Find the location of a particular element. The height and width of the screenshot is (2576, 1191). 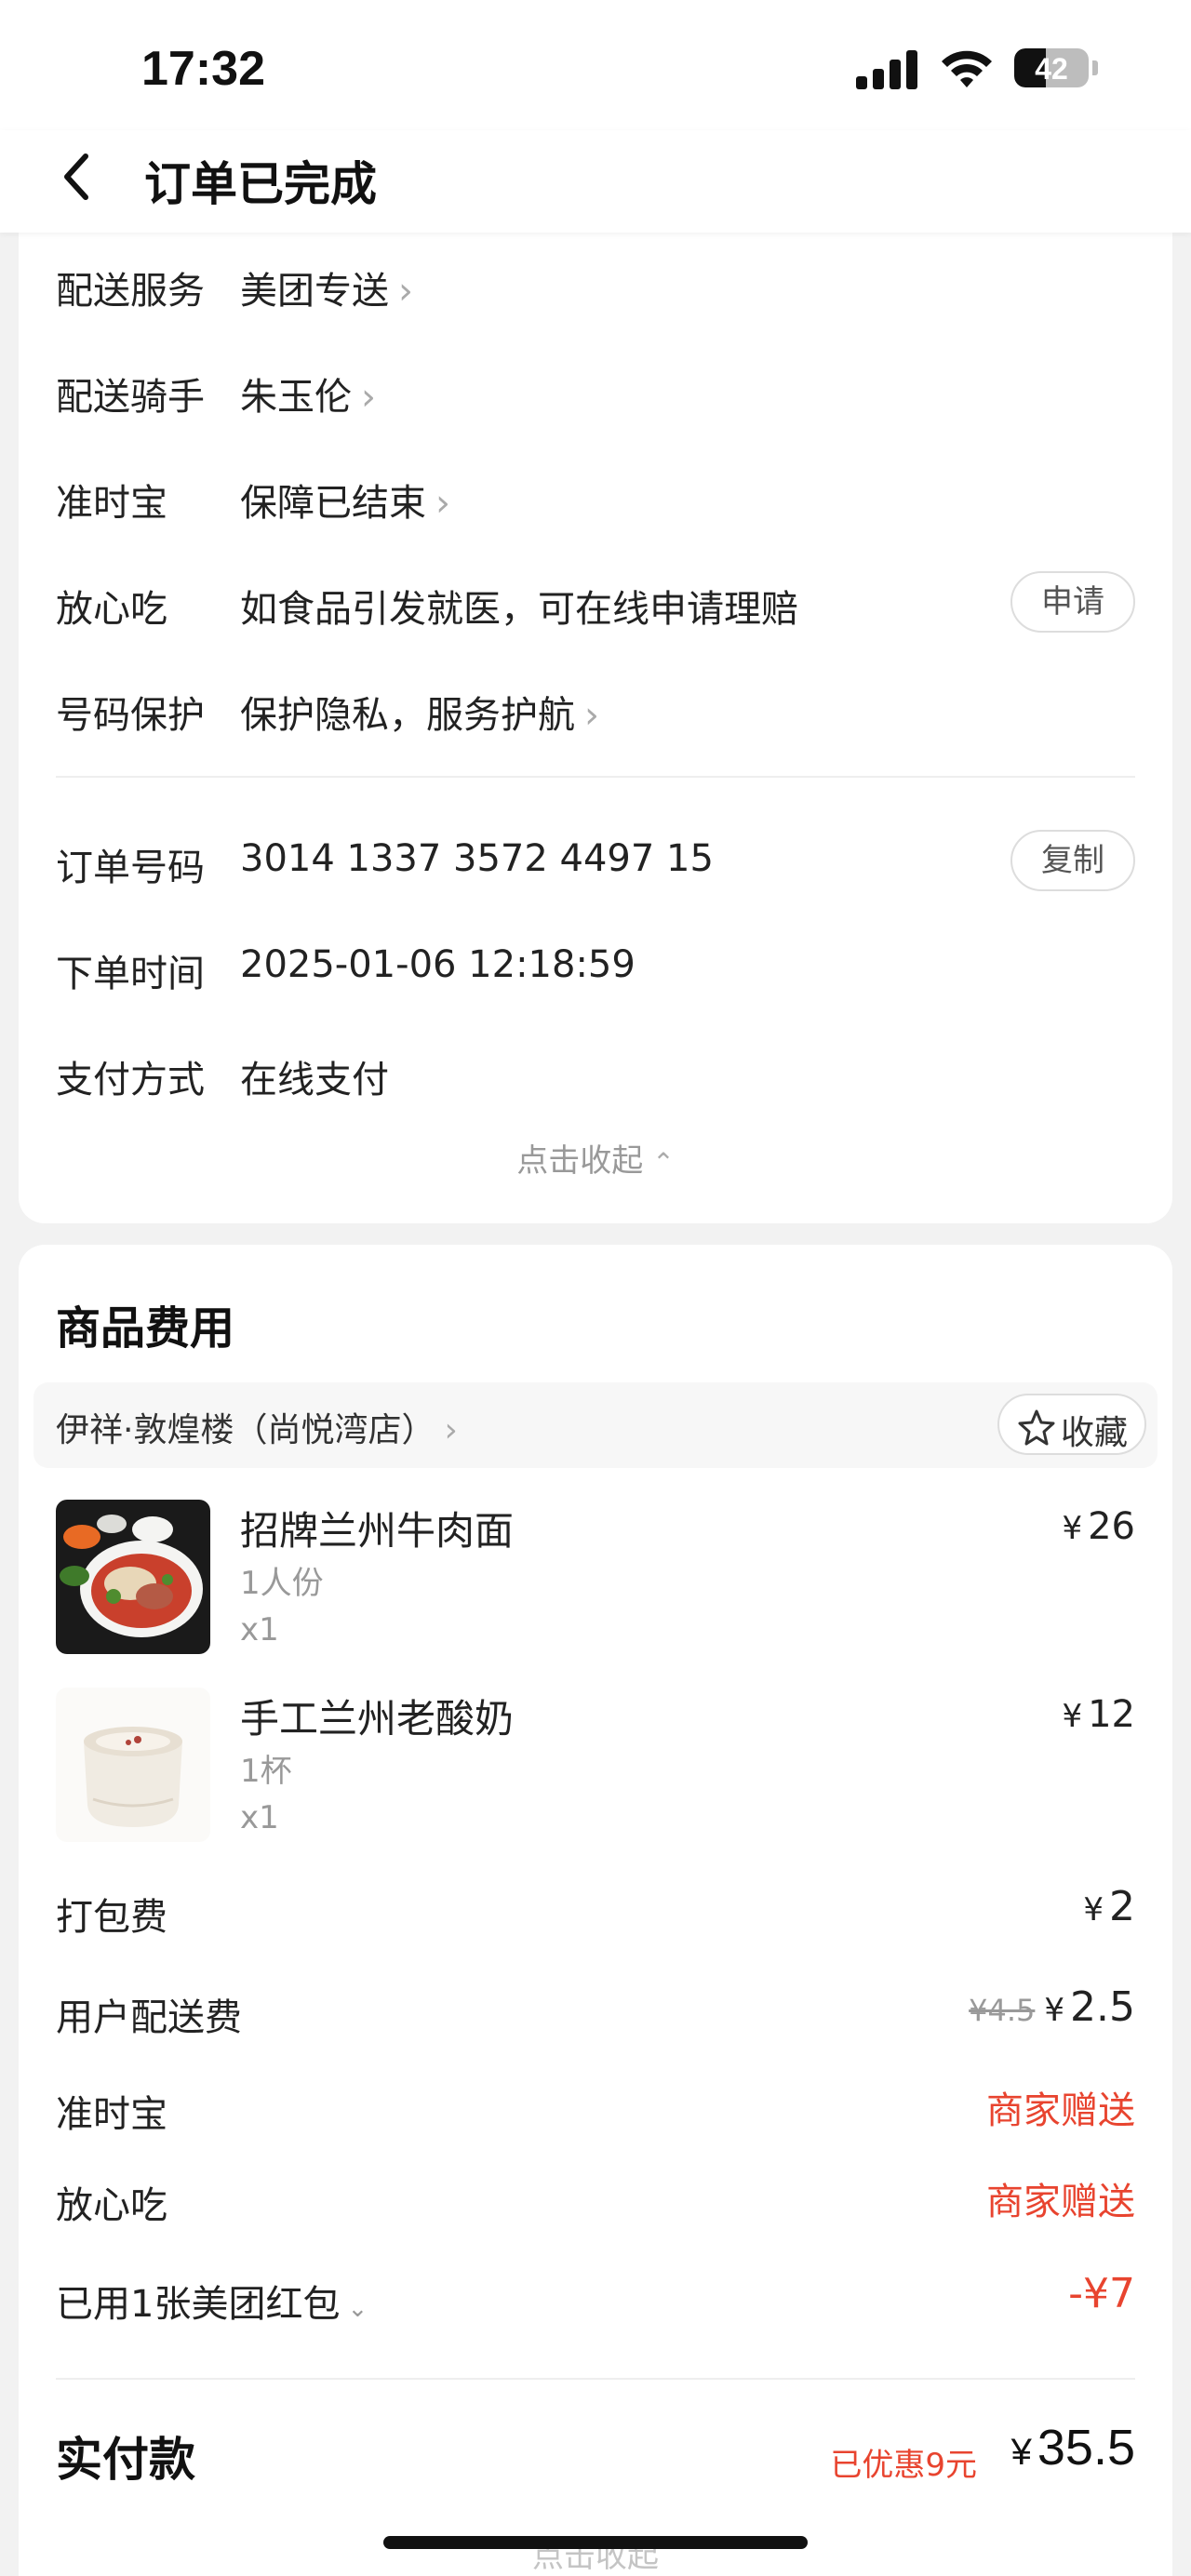

info-label: 配送骑手 is located at coordinates (130, 397).